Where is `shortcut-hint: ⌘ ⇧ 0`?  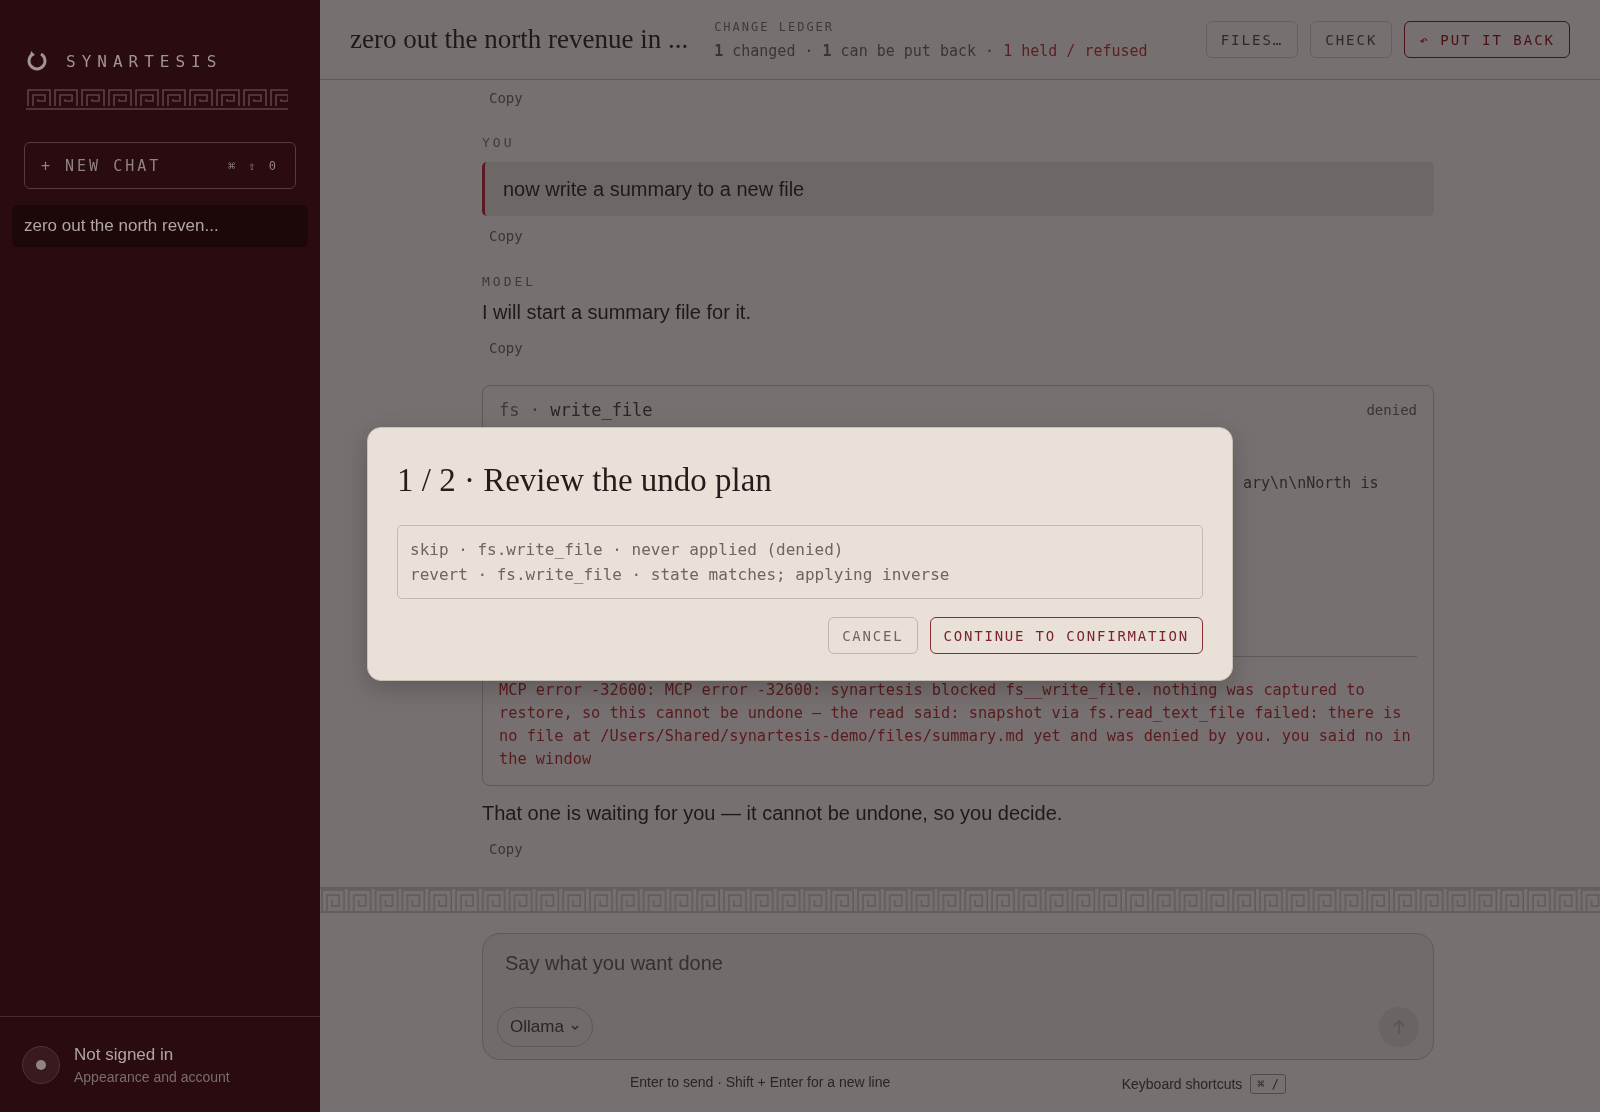
shortcut-hint: ⌘ ⇧ 0 is located at coordinates (253, 165).